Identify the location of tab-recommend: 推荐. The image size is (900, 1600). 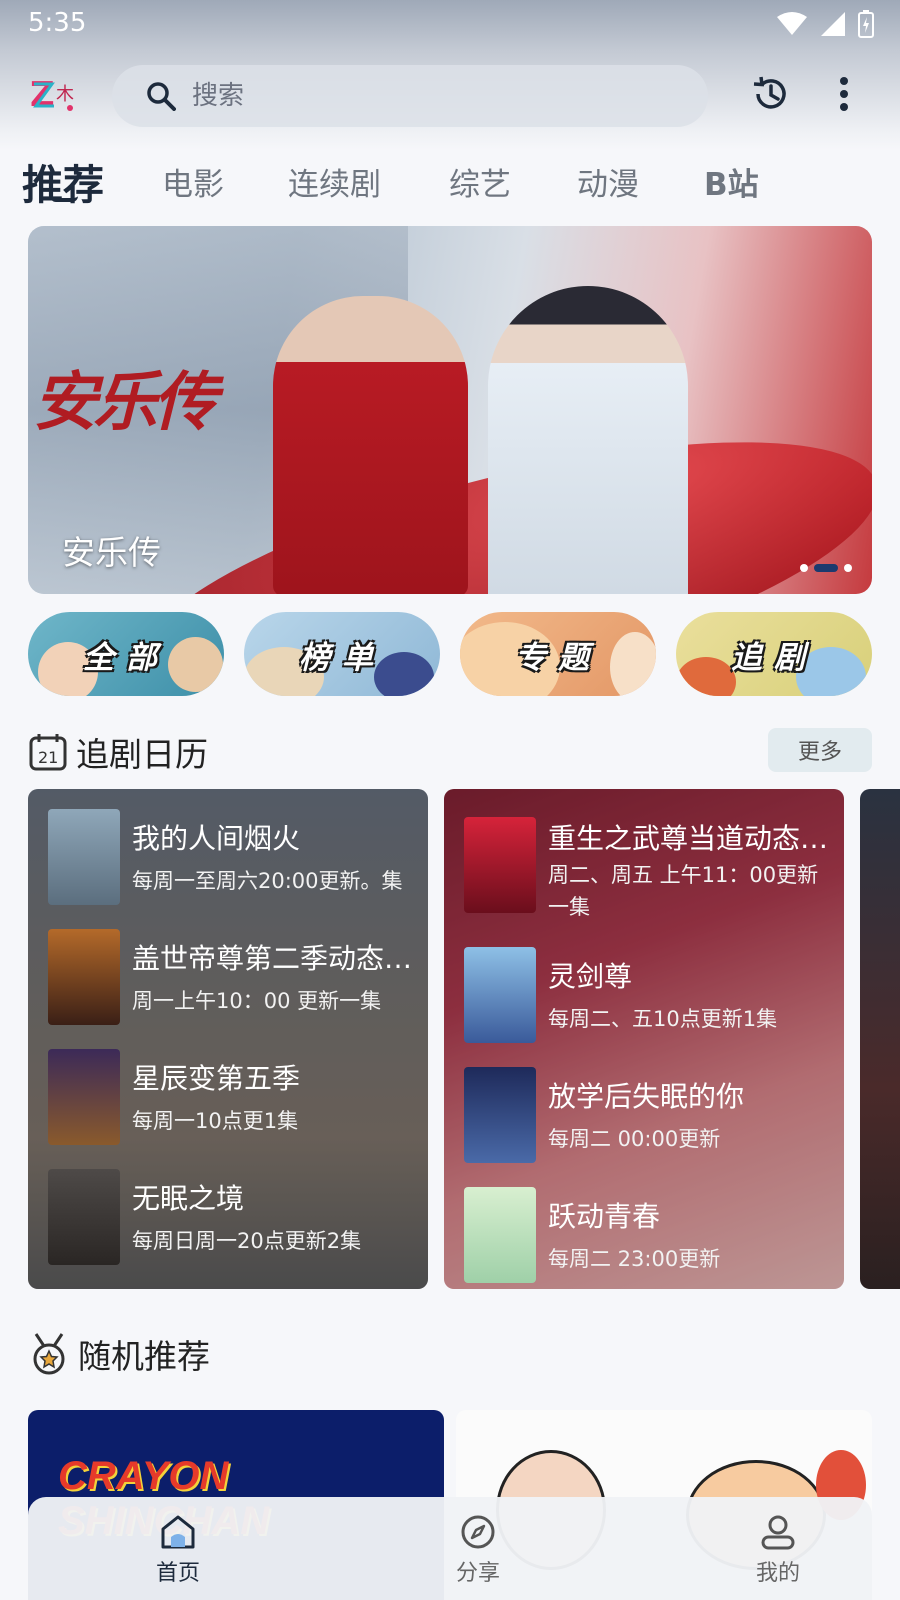
(63, 181).